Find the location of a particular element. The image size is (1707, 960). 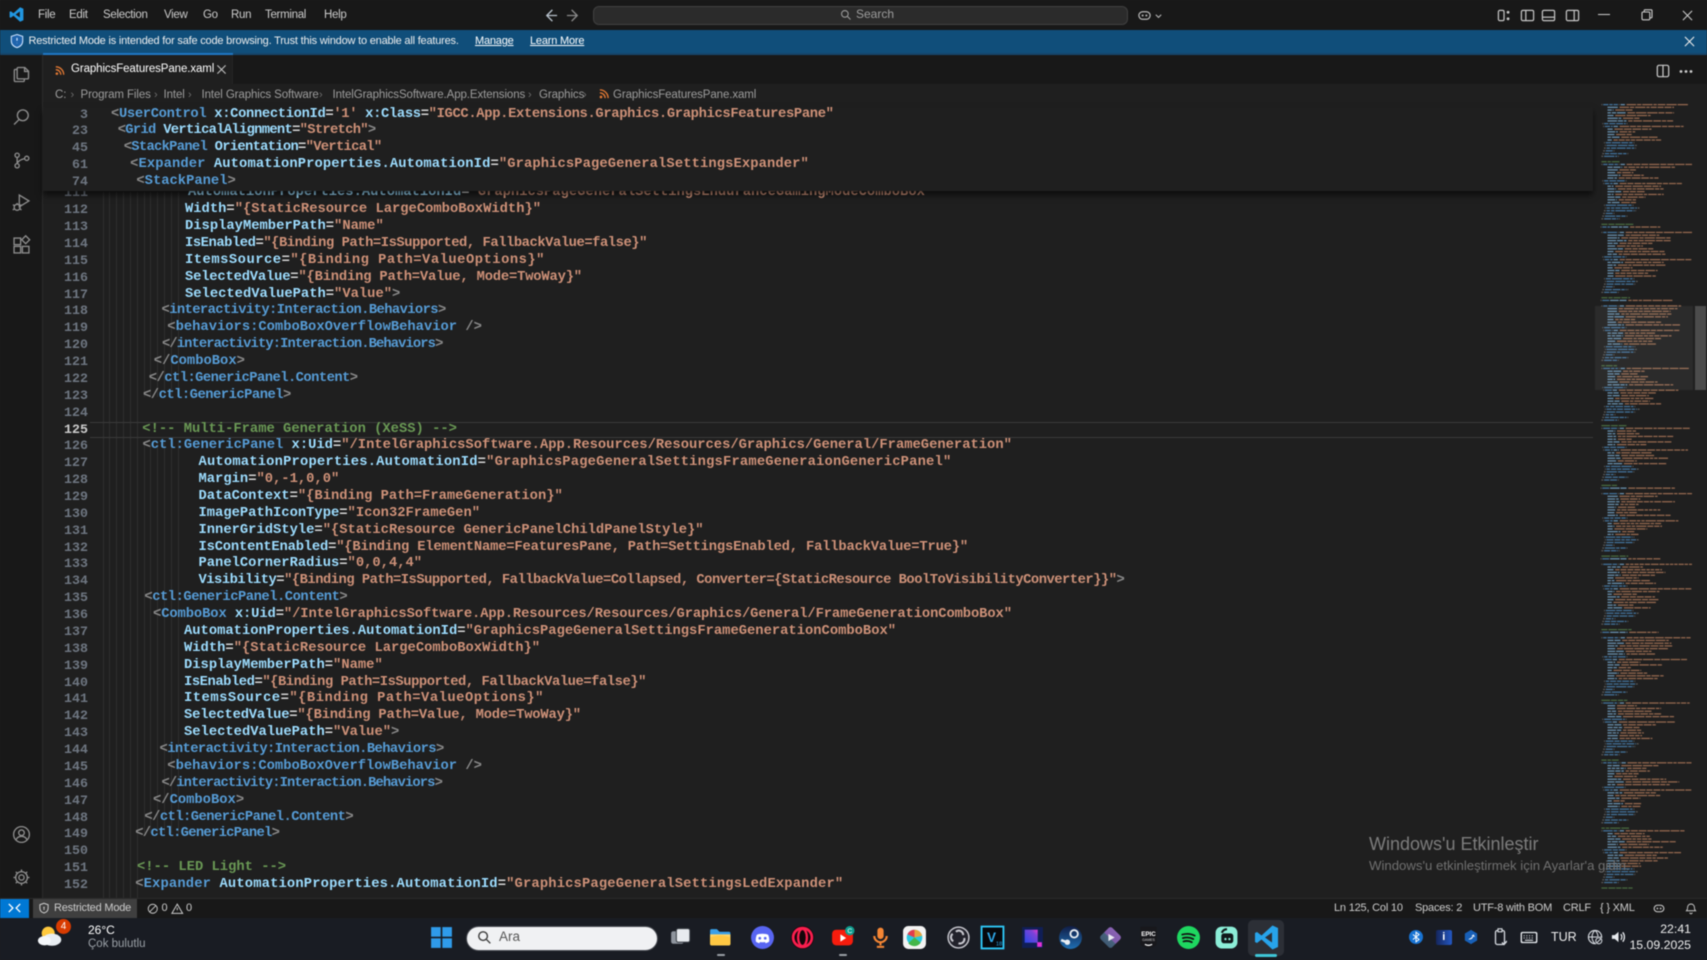

svg-text: GAMES is located at coordinates (1148, 940).